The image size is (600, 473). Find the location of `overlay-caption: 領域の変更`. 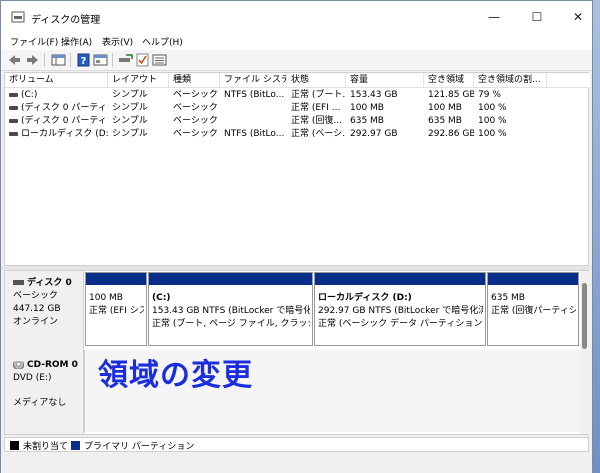

overlay-caption: 領域の変更 is located at coordinates (175, 375).